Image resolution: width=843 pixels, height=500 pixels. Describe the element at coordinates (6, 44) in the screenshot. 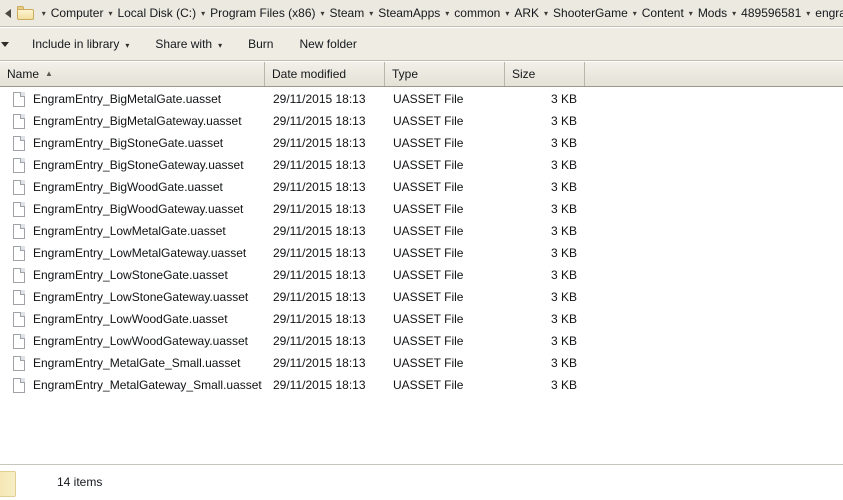

I see `organize-menu-caret-icon` at that location.